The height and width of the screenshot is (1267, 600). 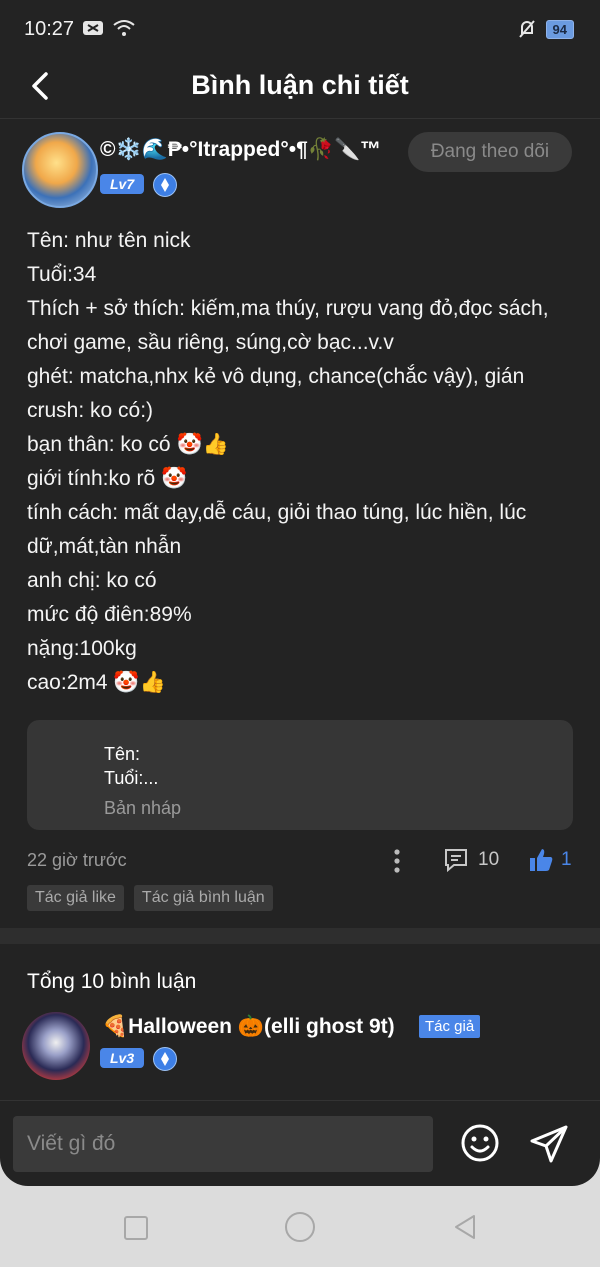 I want to click on post-author: ©❄️🌊₱•°Itrapped°•¶🥀🔪™ Lv7 Đang theo dõi, so click(x=300, y=170).